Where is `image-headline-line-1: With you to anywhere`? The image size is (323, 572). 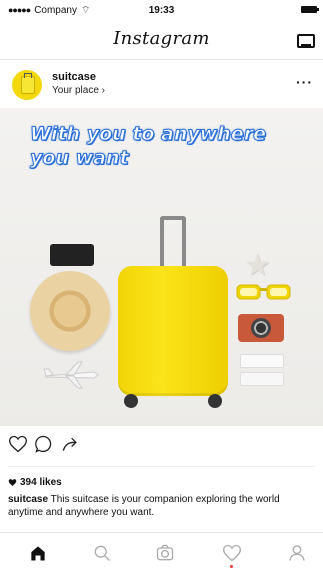 image-headline-line-1: With you to anywhere is located at coordinates (148, 134).